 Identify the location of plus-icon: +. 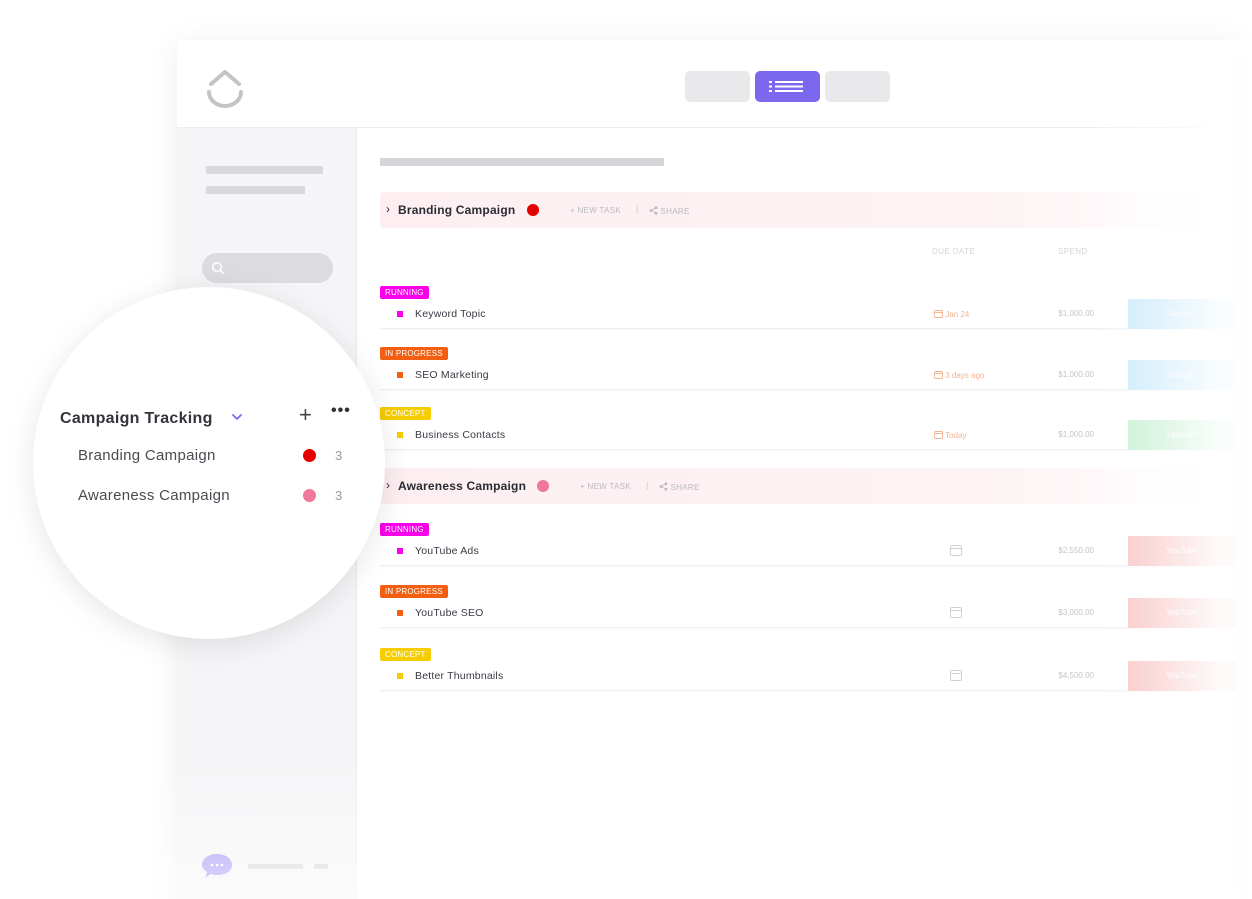
(305, 415).